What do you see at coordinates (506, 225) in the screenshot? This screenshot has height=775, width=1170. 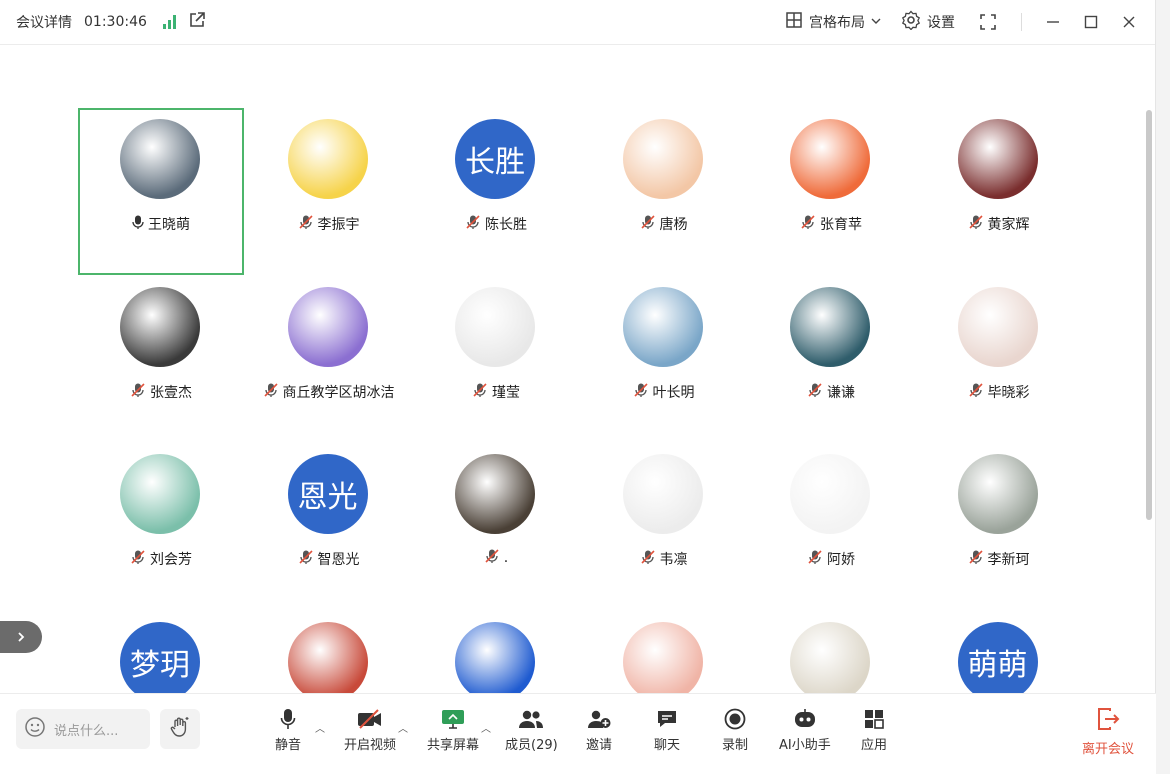 I see `participant-name: 陈长胜` at bounding box center [506, 225].